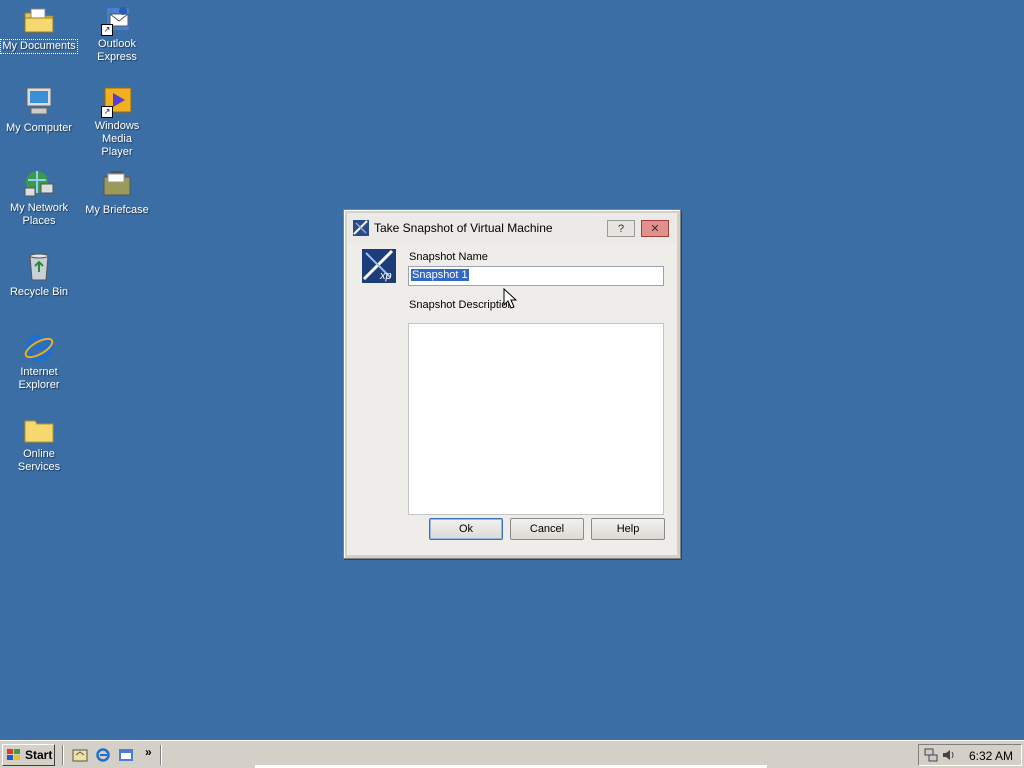 The width and height of the screenshot is (1024, 768). Describe the element at coordinates (361, 228) in the screenshot. I see `virtual-pc-icon` at that location.